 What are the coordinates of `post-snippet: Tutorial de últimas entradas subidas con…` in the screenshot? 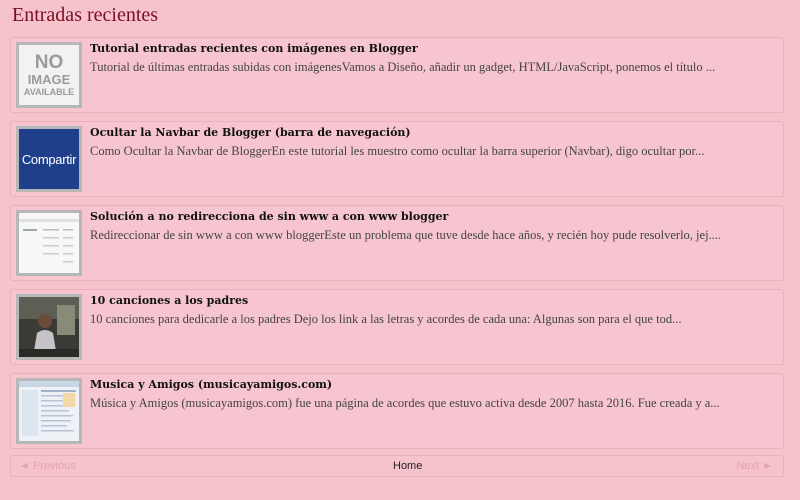 It's located at (403, 67).